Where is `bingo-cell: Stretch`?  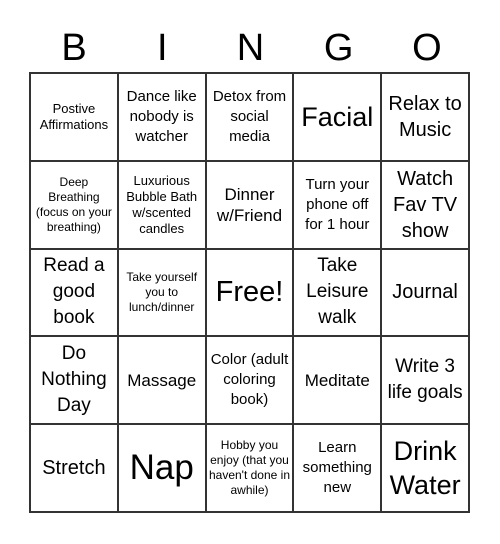
bingo-cell: Stretch is located at coordinates (74, 468).